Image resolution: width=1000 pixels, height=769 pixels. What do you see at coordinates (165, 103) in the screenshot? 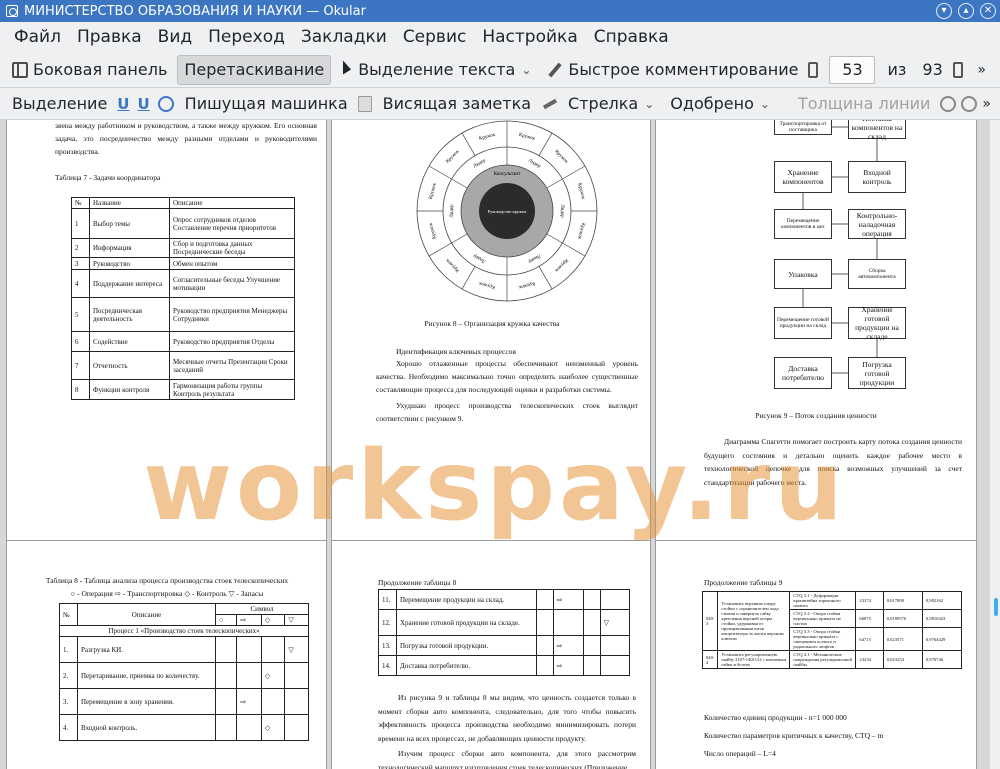
I see `inline-note-icon` at bounding box center [165, 103].